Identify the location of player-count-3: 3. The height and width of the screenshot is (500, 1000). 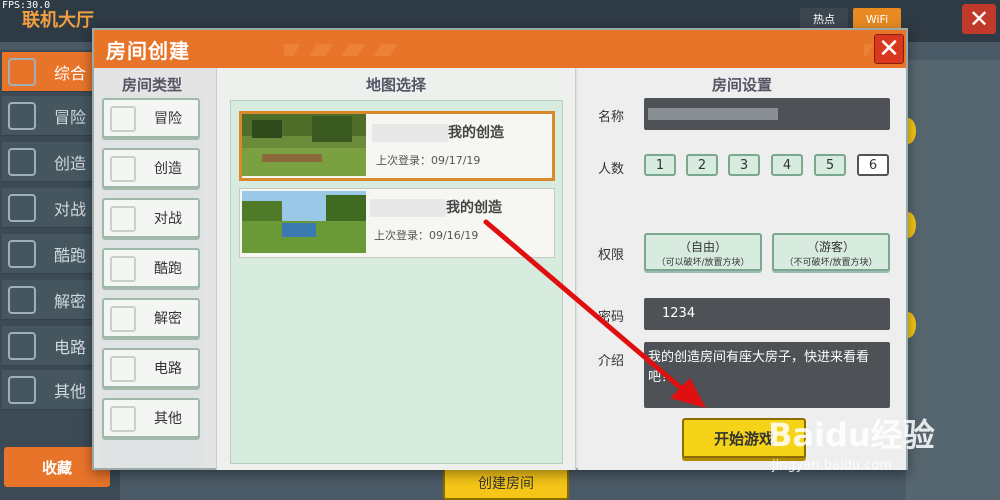
(744, 165).